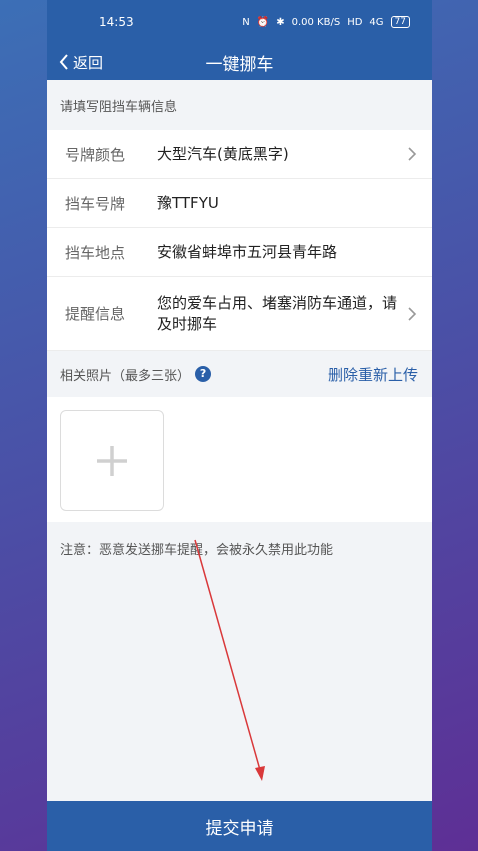 This screenshot has width=478, height=851. I want to click on back-button: 返回, so click(75, 62).